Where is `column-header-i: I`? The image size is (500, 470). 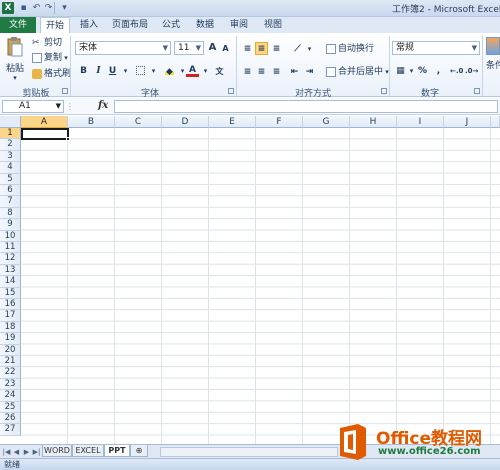
column-header-i: I is located at coordinates (420, 122).